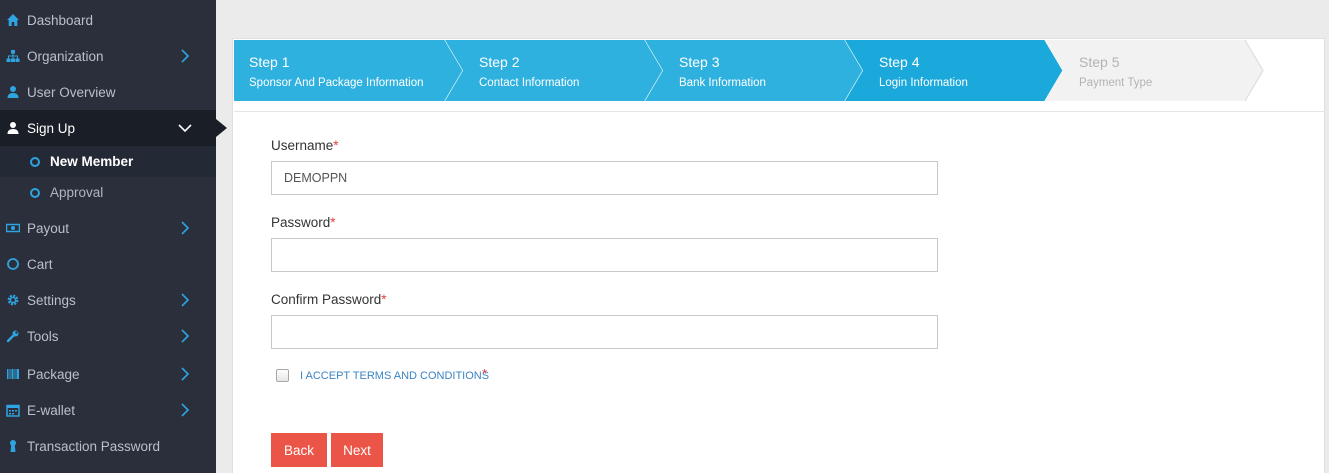 The image size is (1329, 473). I want to click on password-label: Password*, so click(303, 222).